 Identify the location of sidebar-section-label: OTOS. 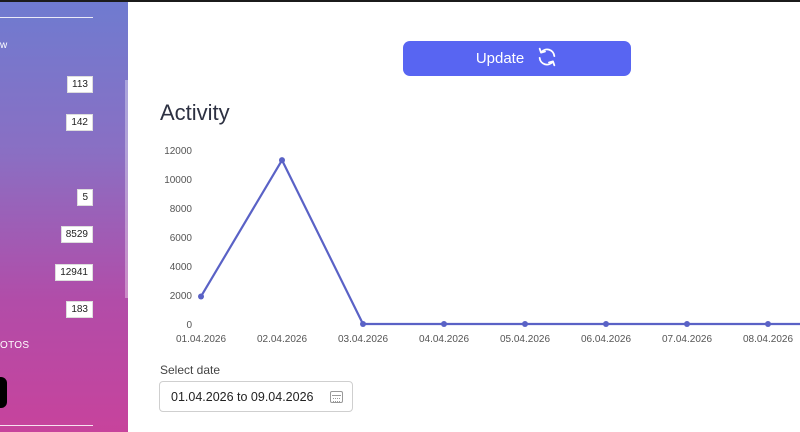
(15, 345).